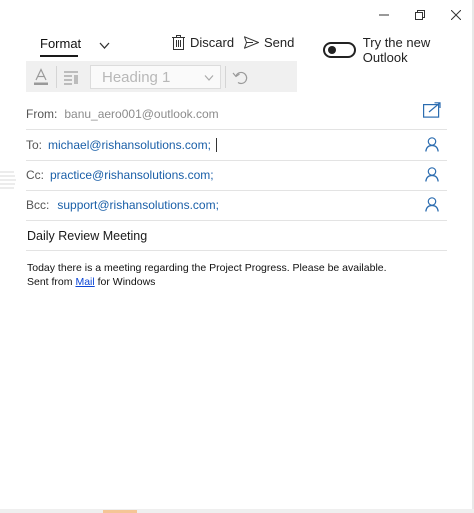 This screenshot has width=474, height=513. What do you see at coordinates (236, 205) in the screenshot?
I see `bcc-row: Bcc: support@rishansolutions.com;` at bounding box center [236, 205].